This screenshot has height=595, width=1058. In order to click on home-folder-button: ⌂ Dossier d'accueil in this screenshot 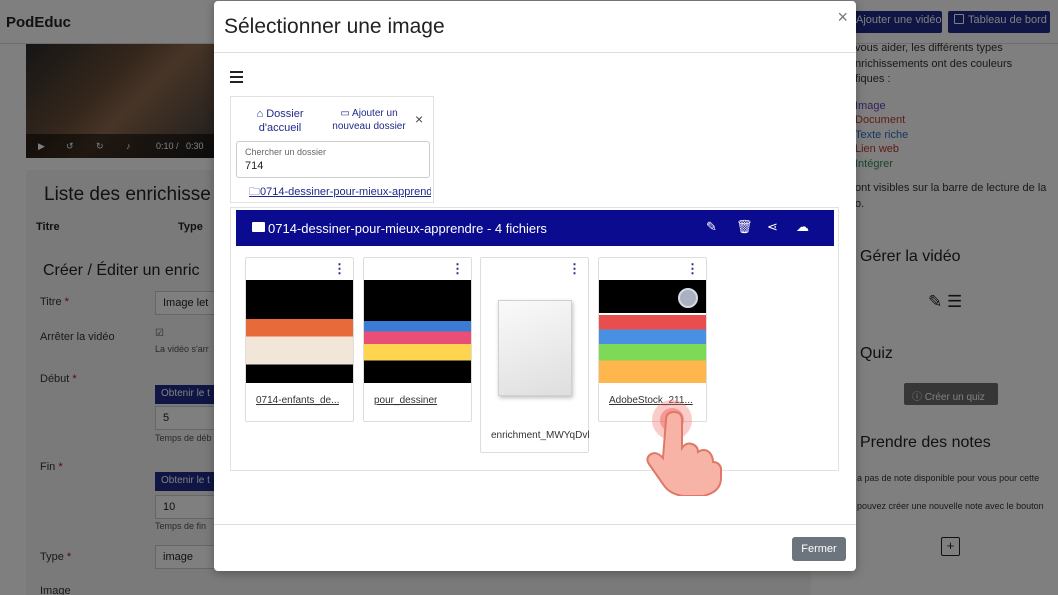, I will do `click(280, 121)`.